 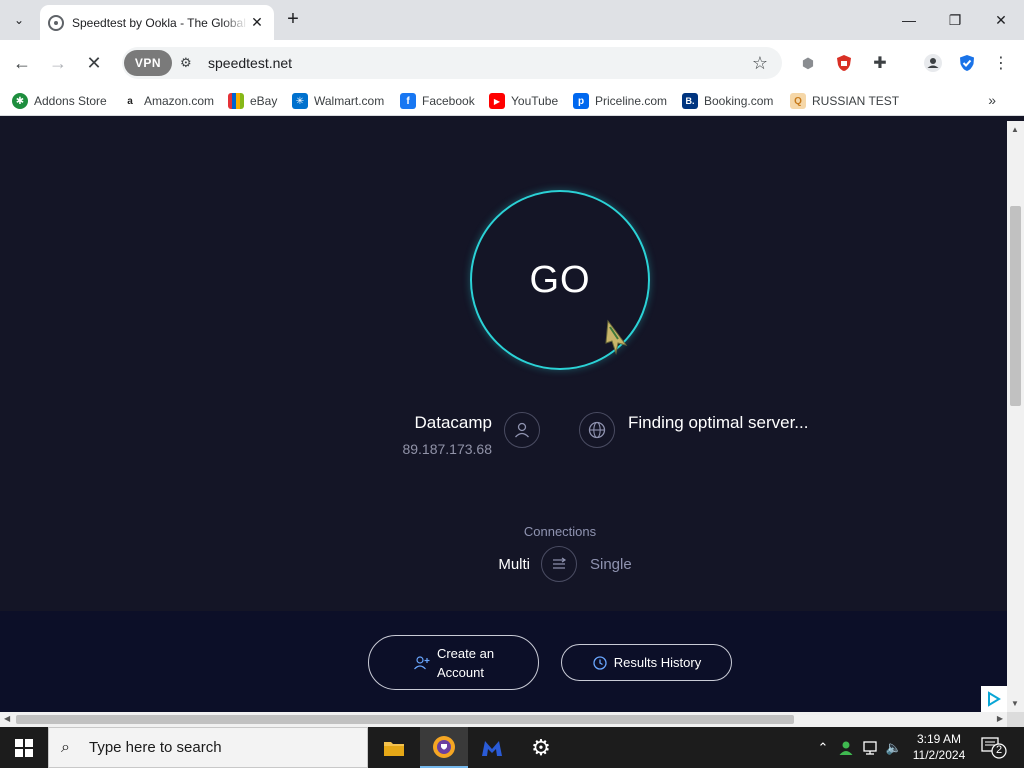 What do you see at coordinates (727, 101) in the screenshot?
I see `bookmark-booking: B. Booking.com` at bounding box center [727, 101].